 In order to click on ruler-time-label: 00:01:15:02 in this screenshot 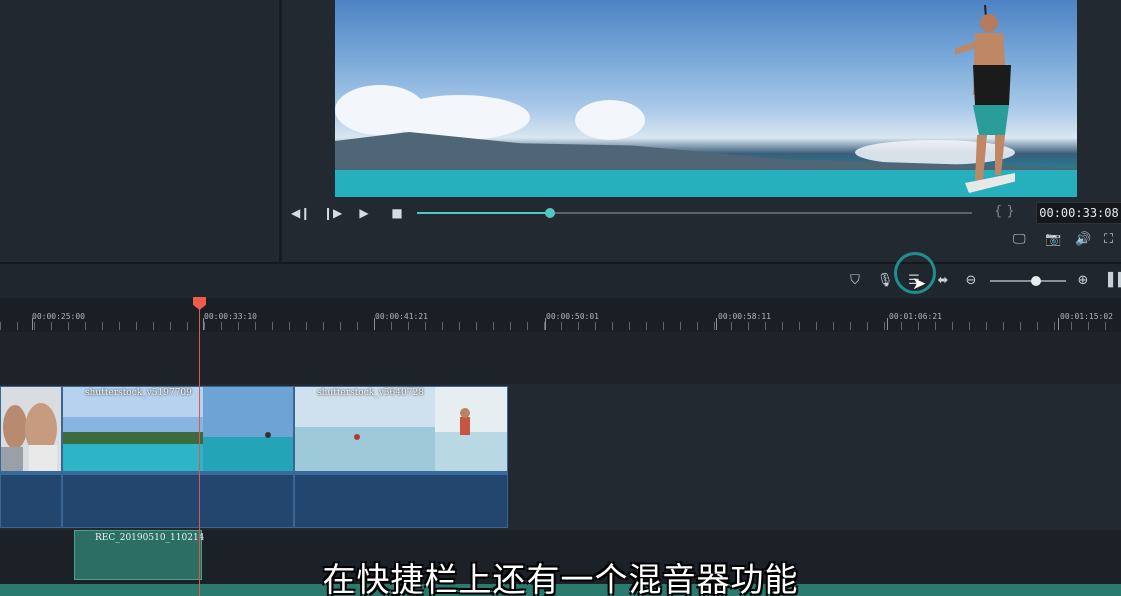, I will do `click(1086, 316)`.